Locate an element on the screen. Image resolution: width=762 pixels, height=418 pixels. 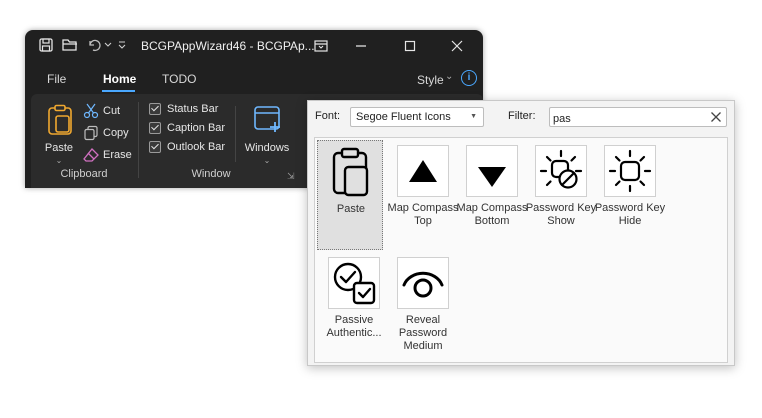
window-group-label: Window is located at coordinates (211, 174).